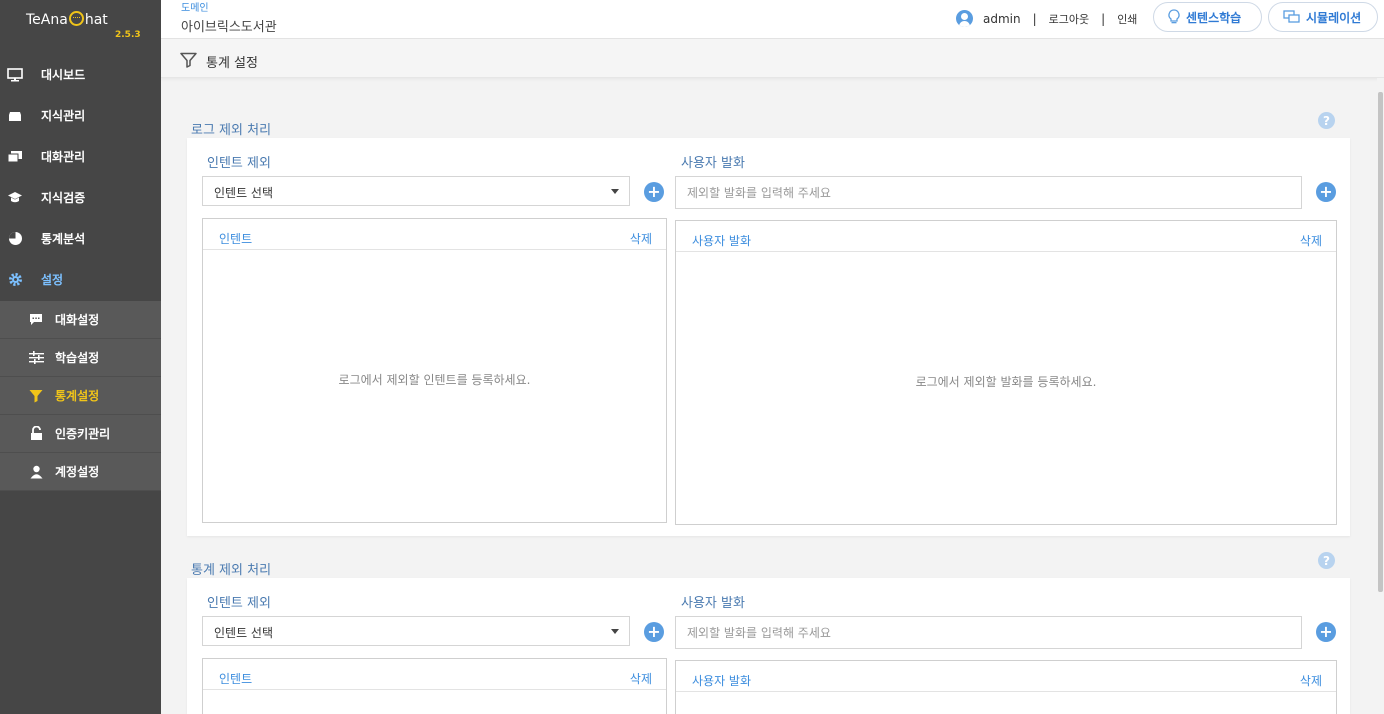 The height and width of the screenshot is (714, 1384). Describe the element at coordinates (76, 18) in the screenshot. I see `logo-ring-icon` at that location.